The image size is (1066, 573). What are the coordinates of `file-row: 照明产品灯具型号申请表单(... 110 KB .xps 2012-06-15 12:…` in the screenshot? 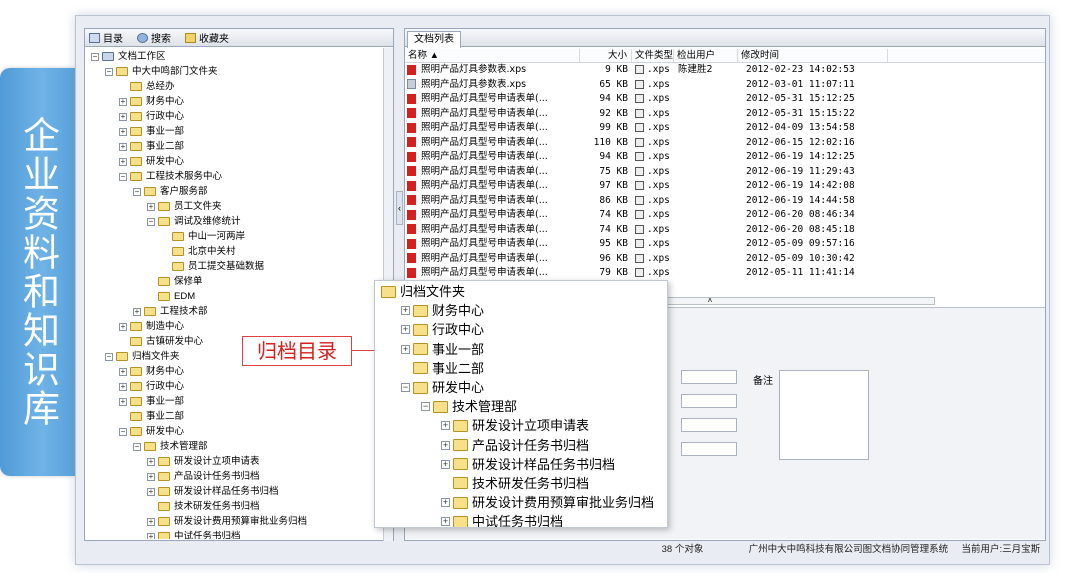 It's located at (725, 143).